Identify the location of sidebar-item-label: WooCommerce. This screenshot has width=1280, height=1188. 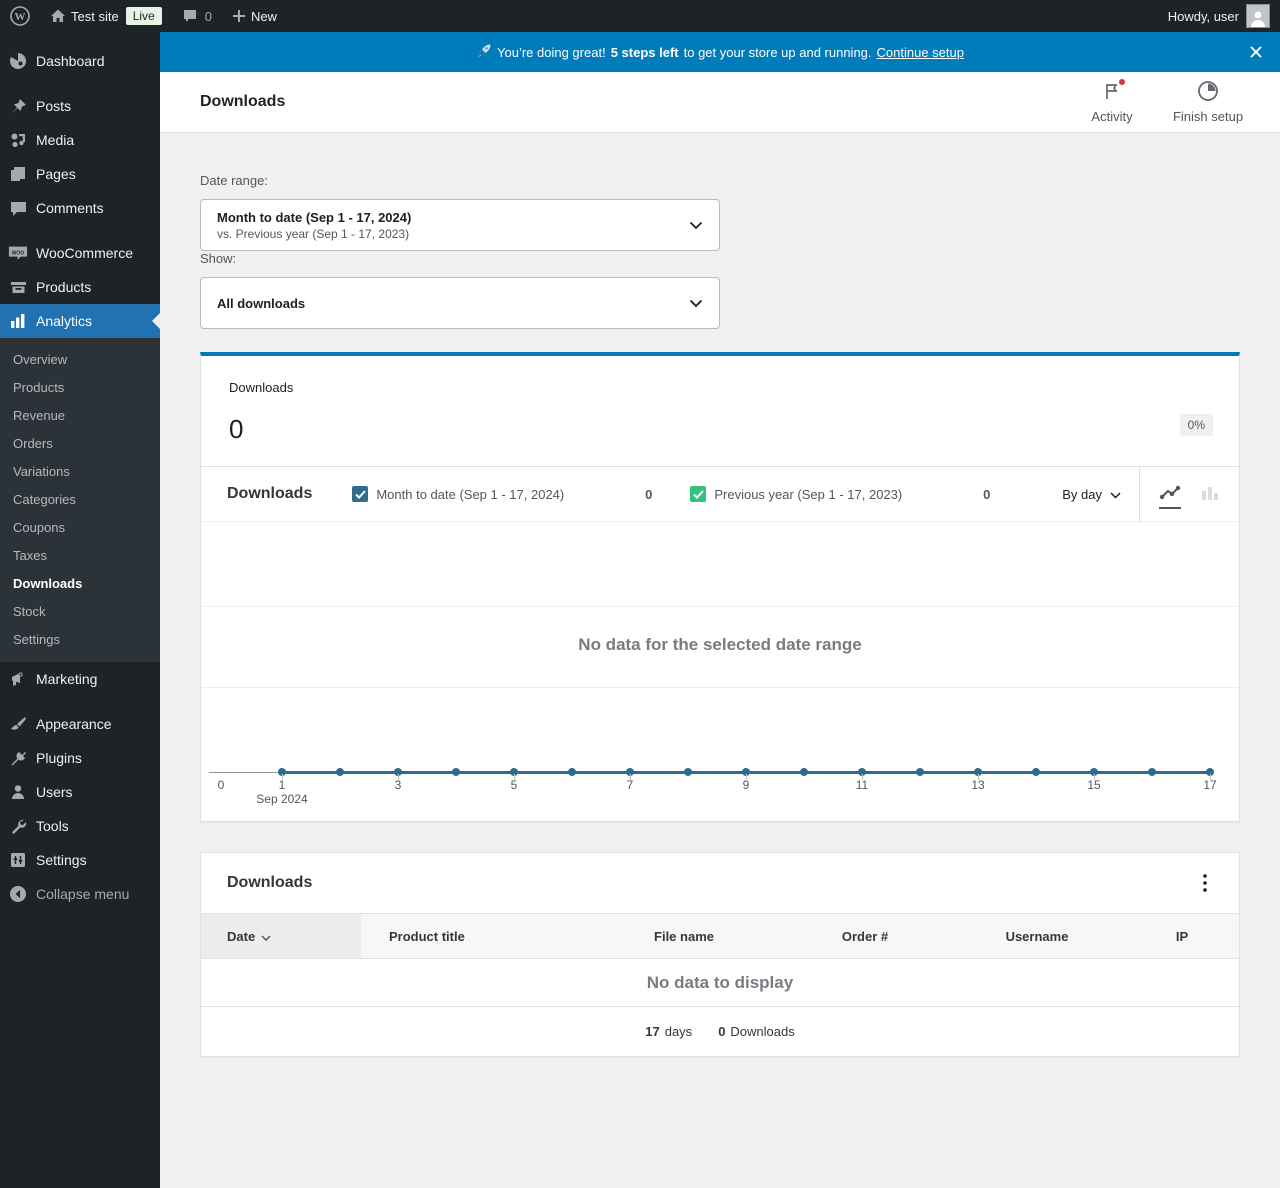
(84, 253).